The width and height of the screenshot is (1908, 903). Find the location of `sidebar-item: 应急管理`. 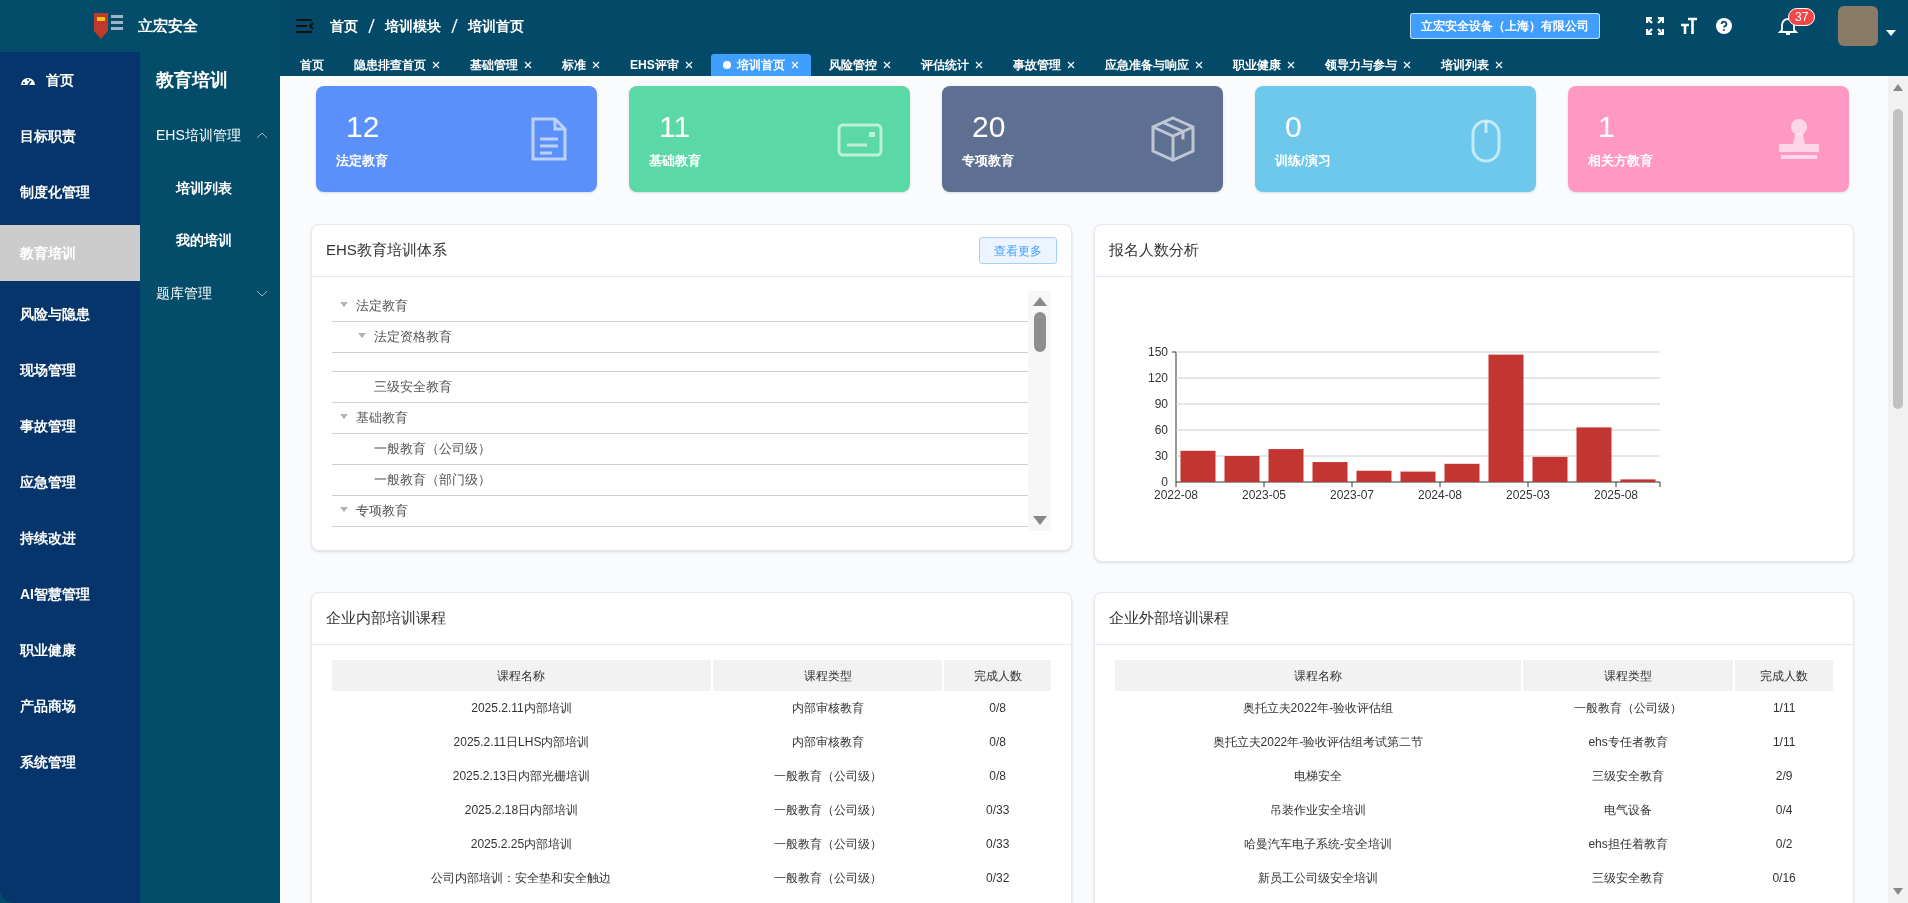

sidebar-item: 应急管理 is located at coordinates (70, 482).